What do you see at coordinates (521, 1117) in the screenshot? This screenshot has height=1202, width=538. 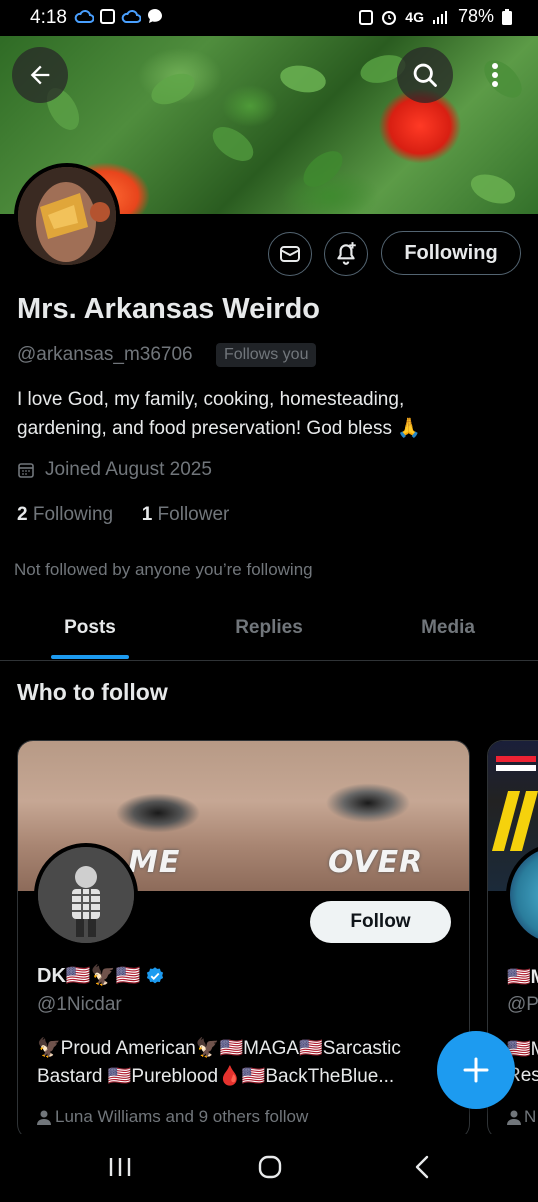 I see `social-context-2: N` at bounding box center [521, 1117].